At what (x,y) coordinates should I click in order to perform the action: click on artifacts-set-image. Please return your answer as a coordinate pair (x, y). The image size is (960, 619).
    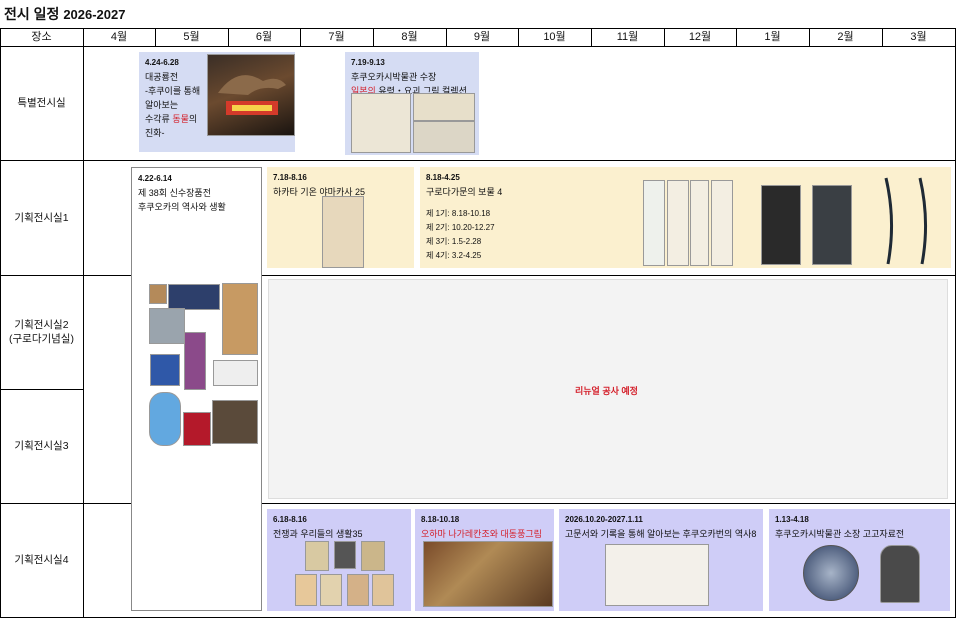
    Looking at the image, I should click on (235, 373).